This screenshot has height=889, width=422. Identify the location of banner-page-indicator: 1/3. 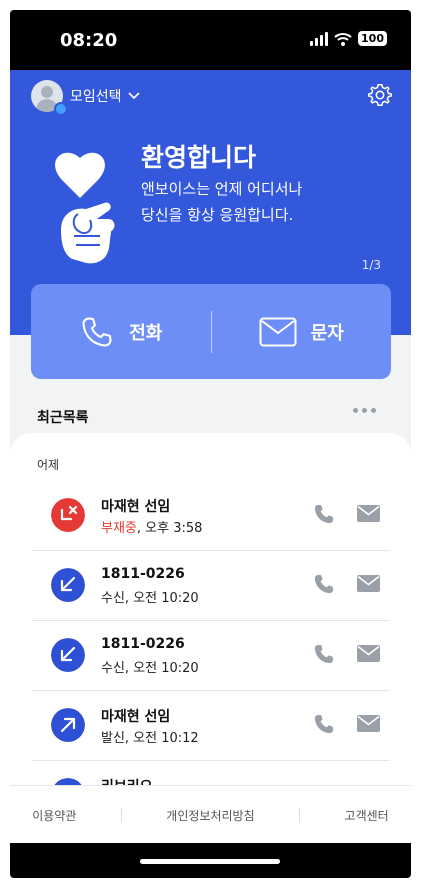
(371, 265).